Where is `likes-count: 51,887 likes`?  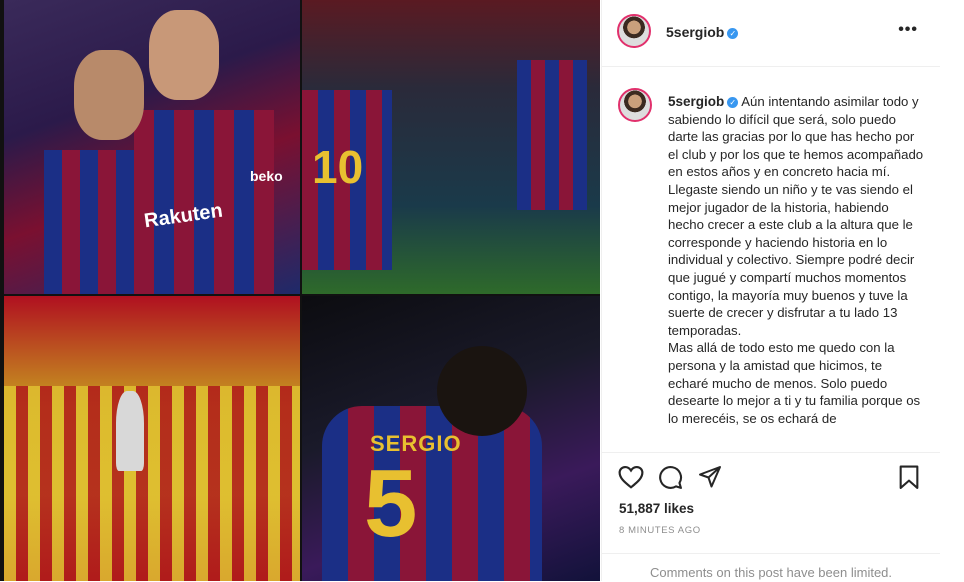
likes-count: 51,887 likes is located at coordinates (656, 508).